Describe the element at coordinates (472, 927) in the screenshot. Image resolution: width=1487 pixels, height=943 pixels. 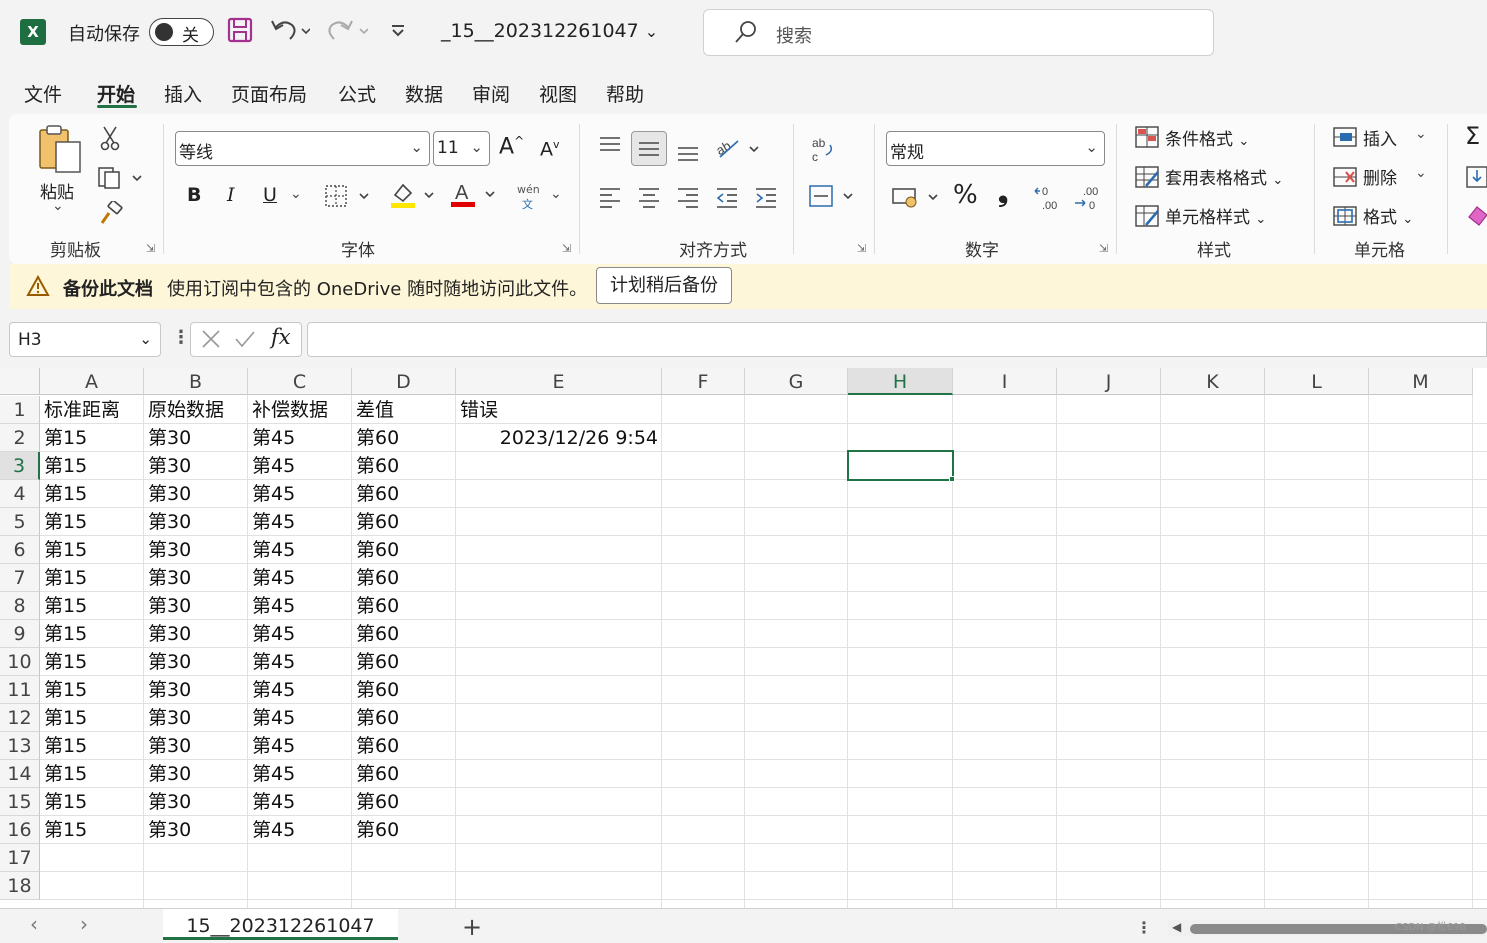
I see `add-sheet-button: +` at that location.